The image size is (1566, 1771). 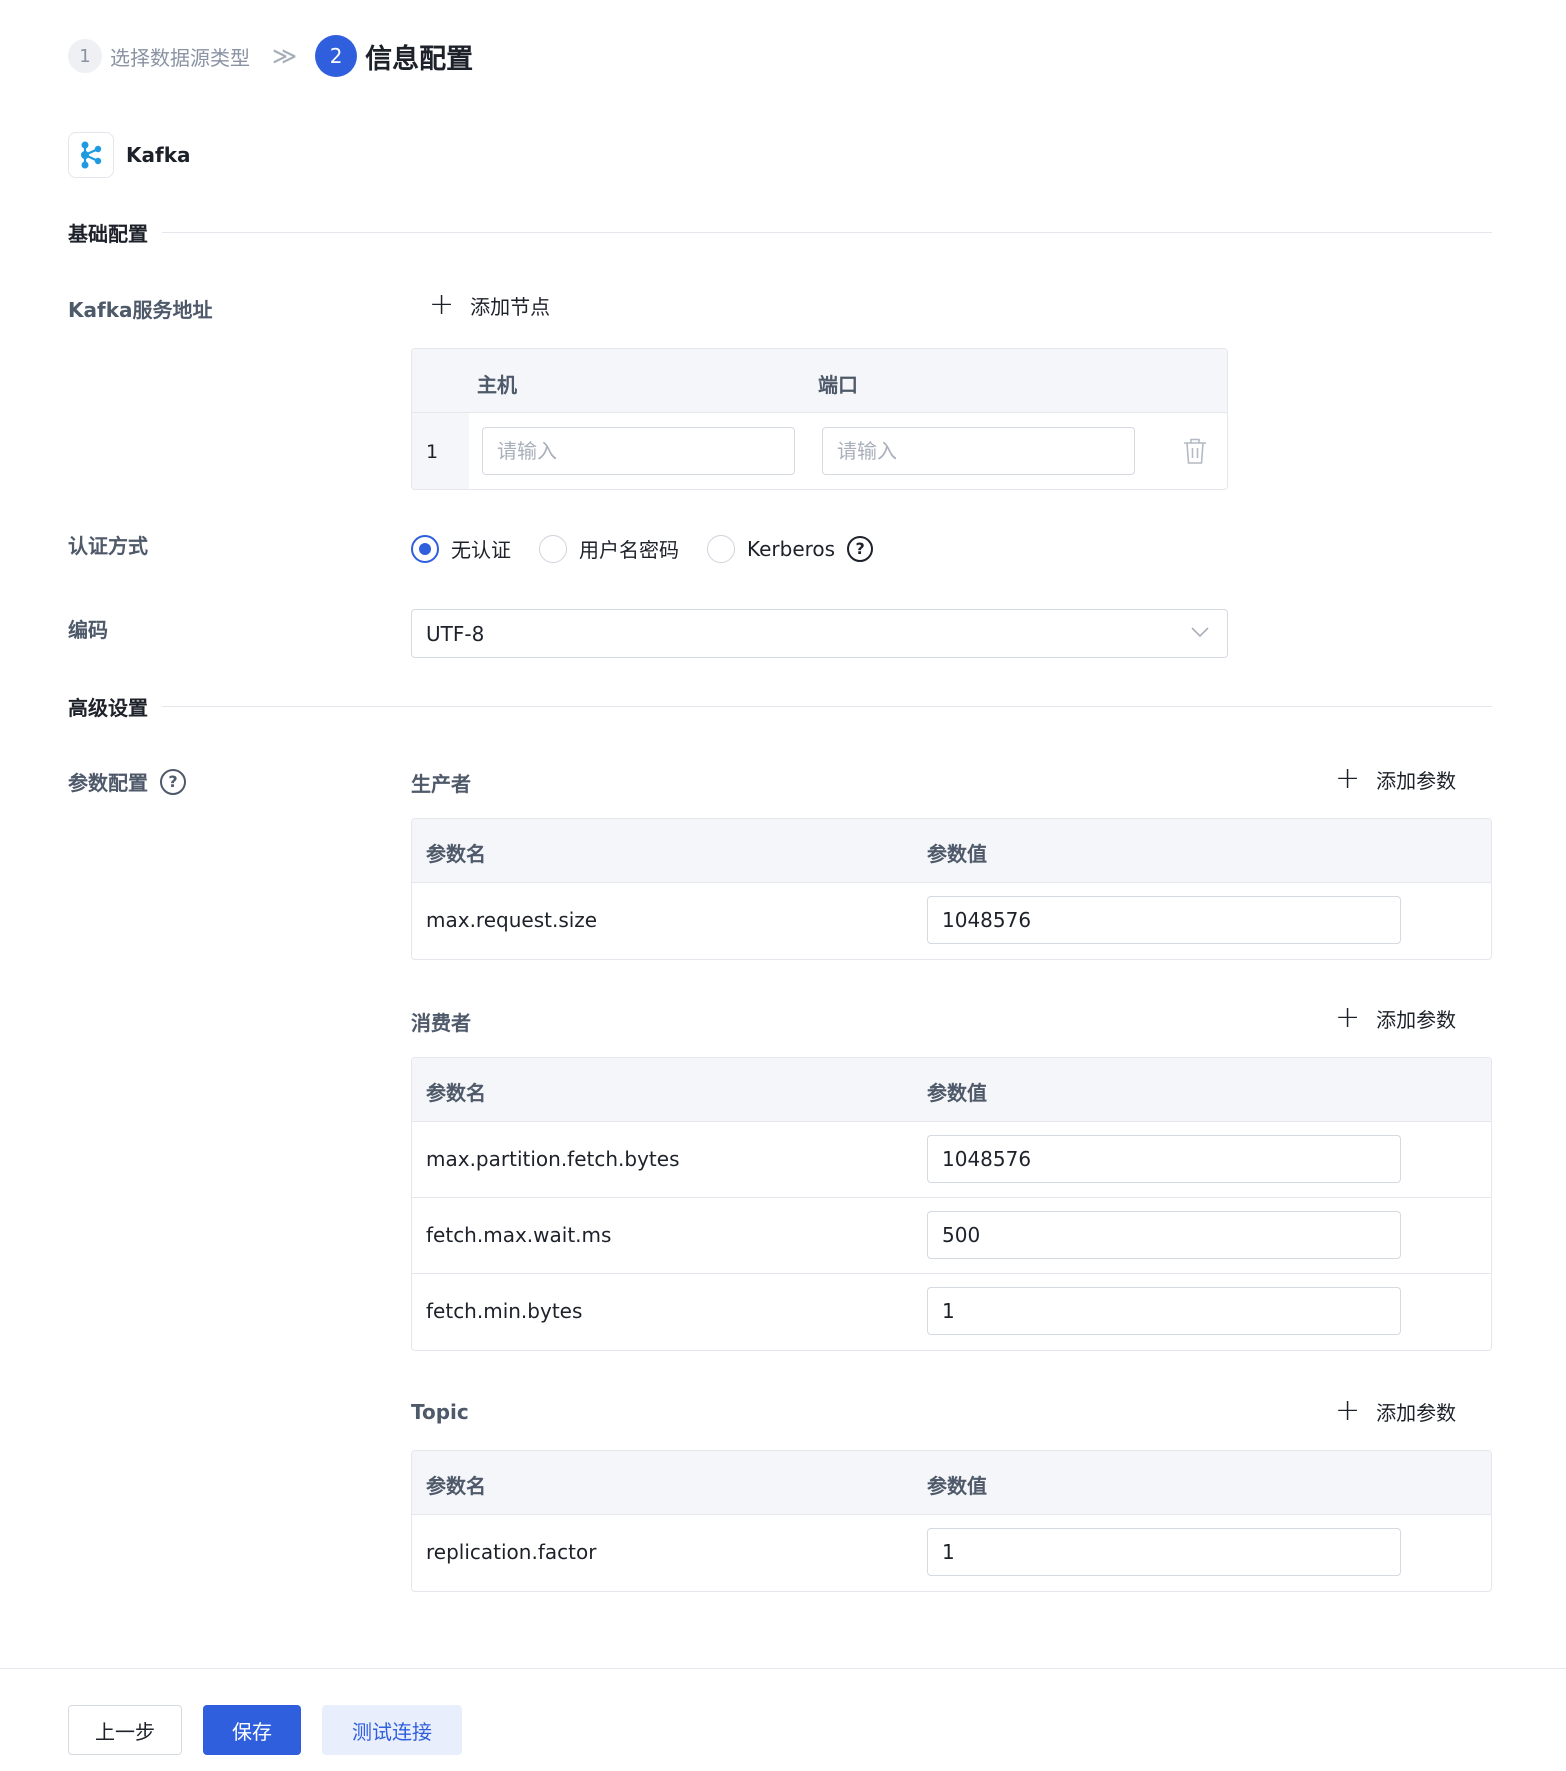 What do you see at coordinates (497, 385) in the screenshot?
I see `col-host: 主机` at bounding box center [497, 385].